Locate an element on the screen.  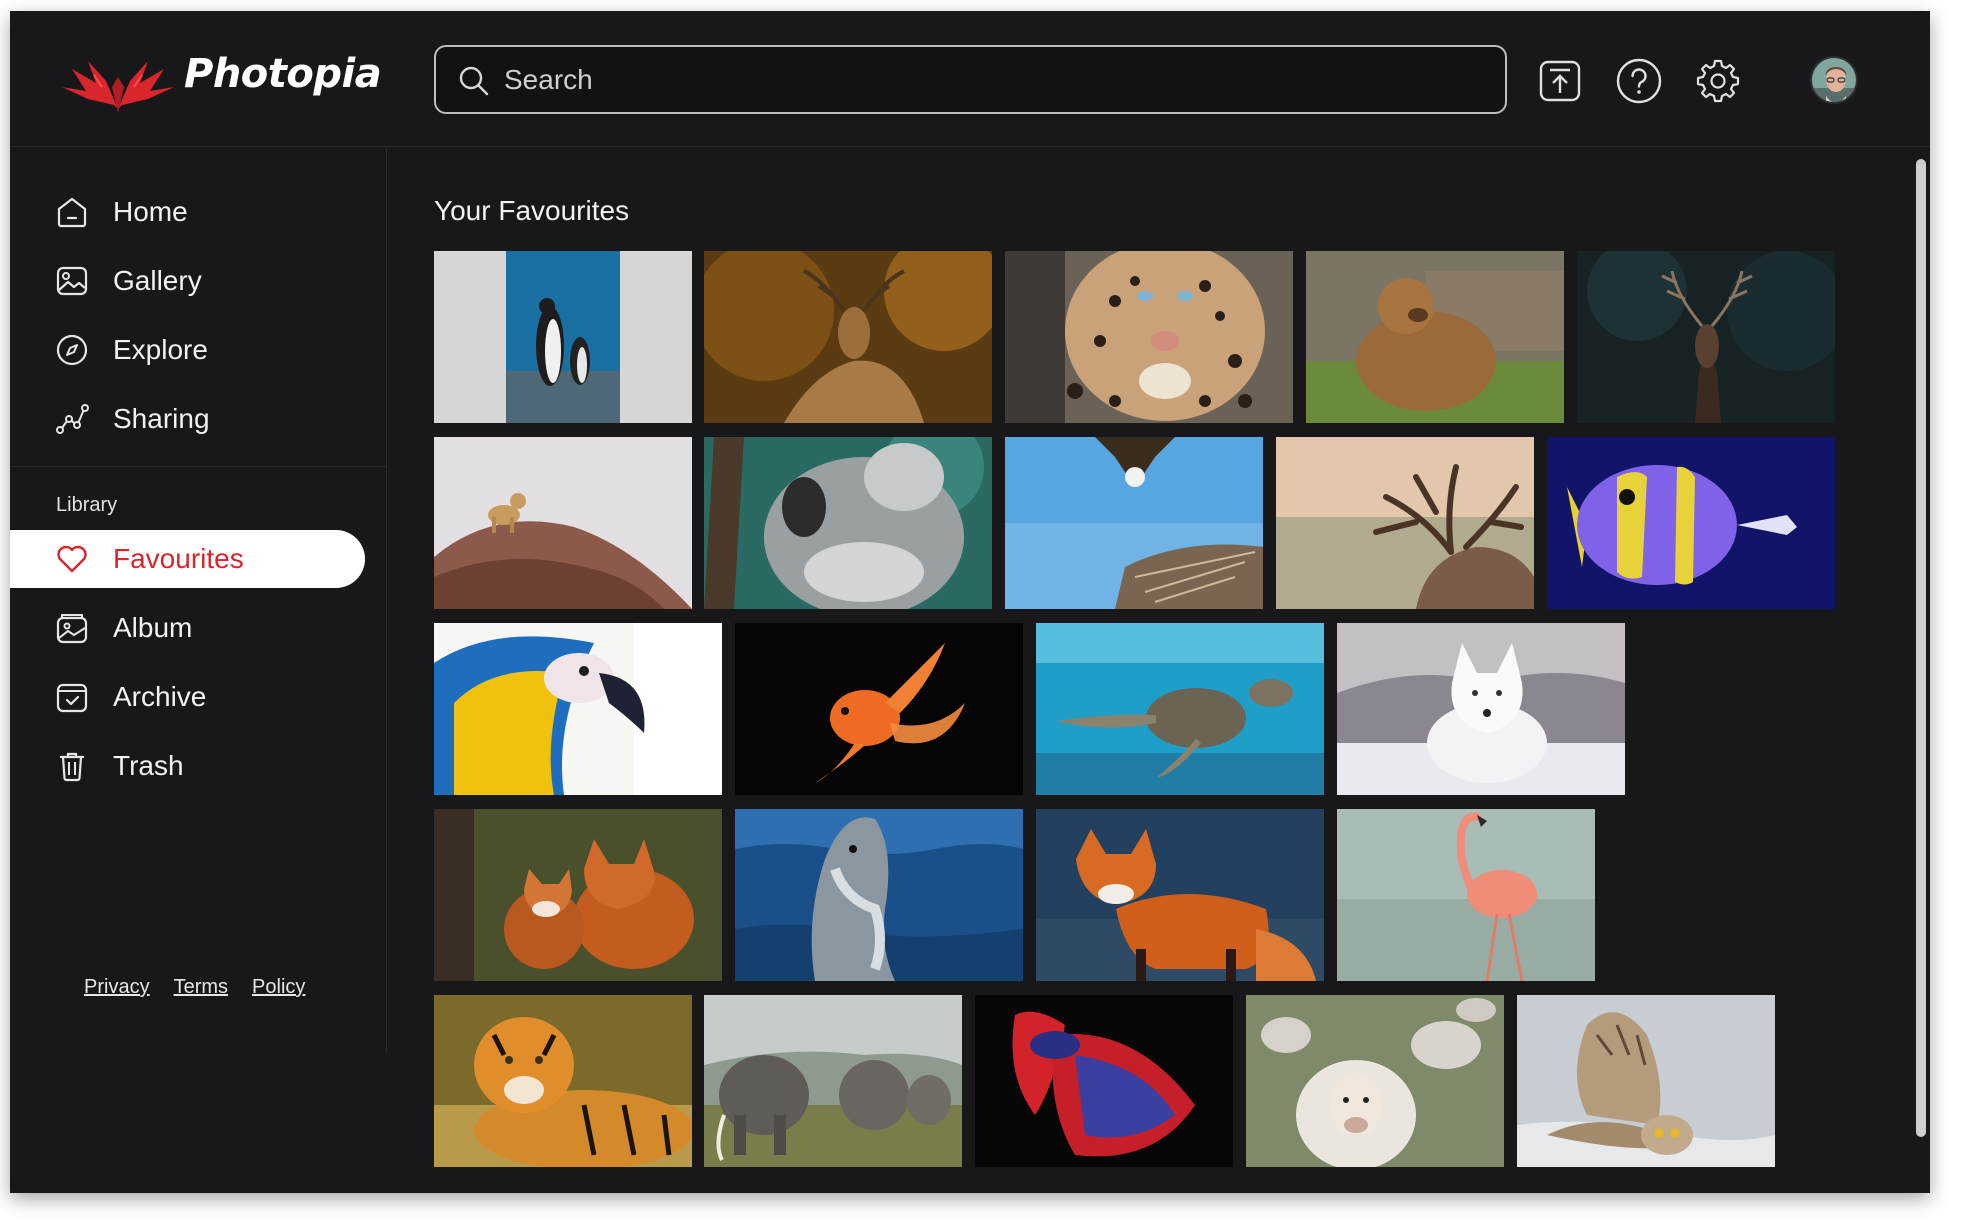
search-bar is located at coordinates (970, 79).